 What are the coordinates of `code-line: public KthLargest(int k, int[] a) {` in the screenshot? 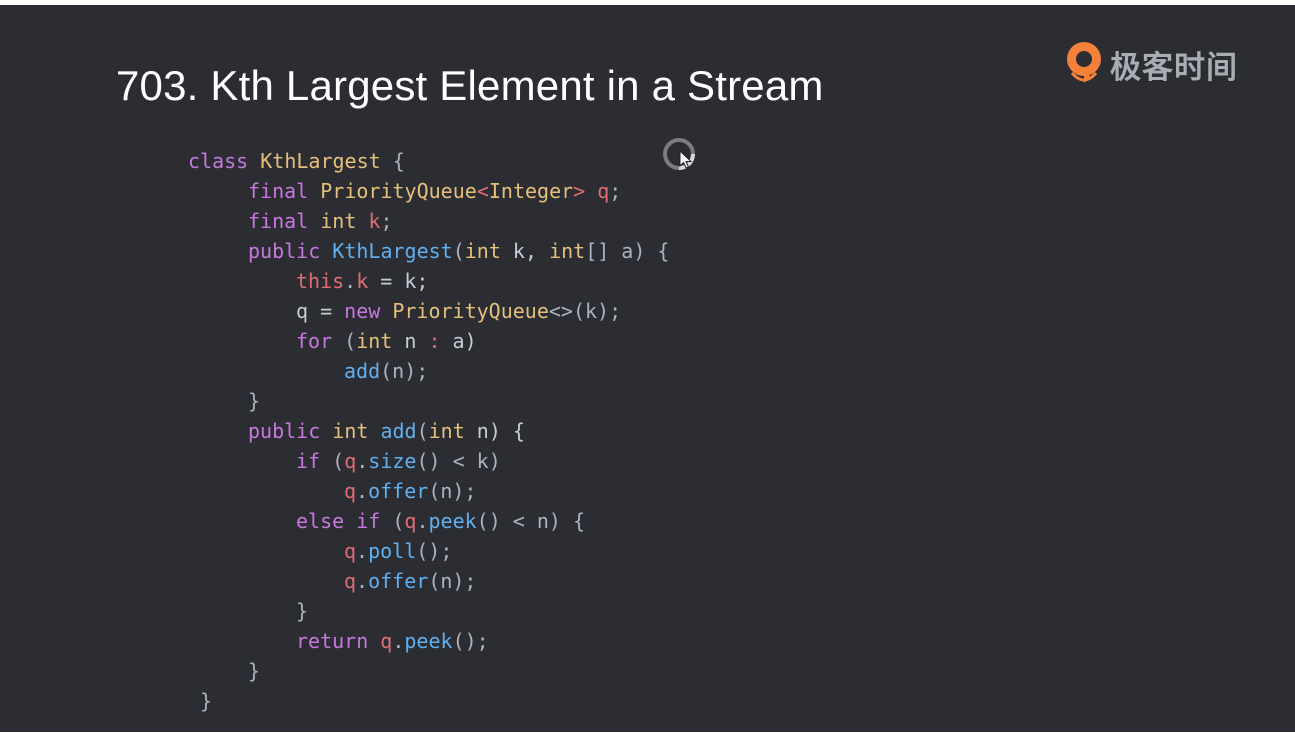 It's located at (458, 251).